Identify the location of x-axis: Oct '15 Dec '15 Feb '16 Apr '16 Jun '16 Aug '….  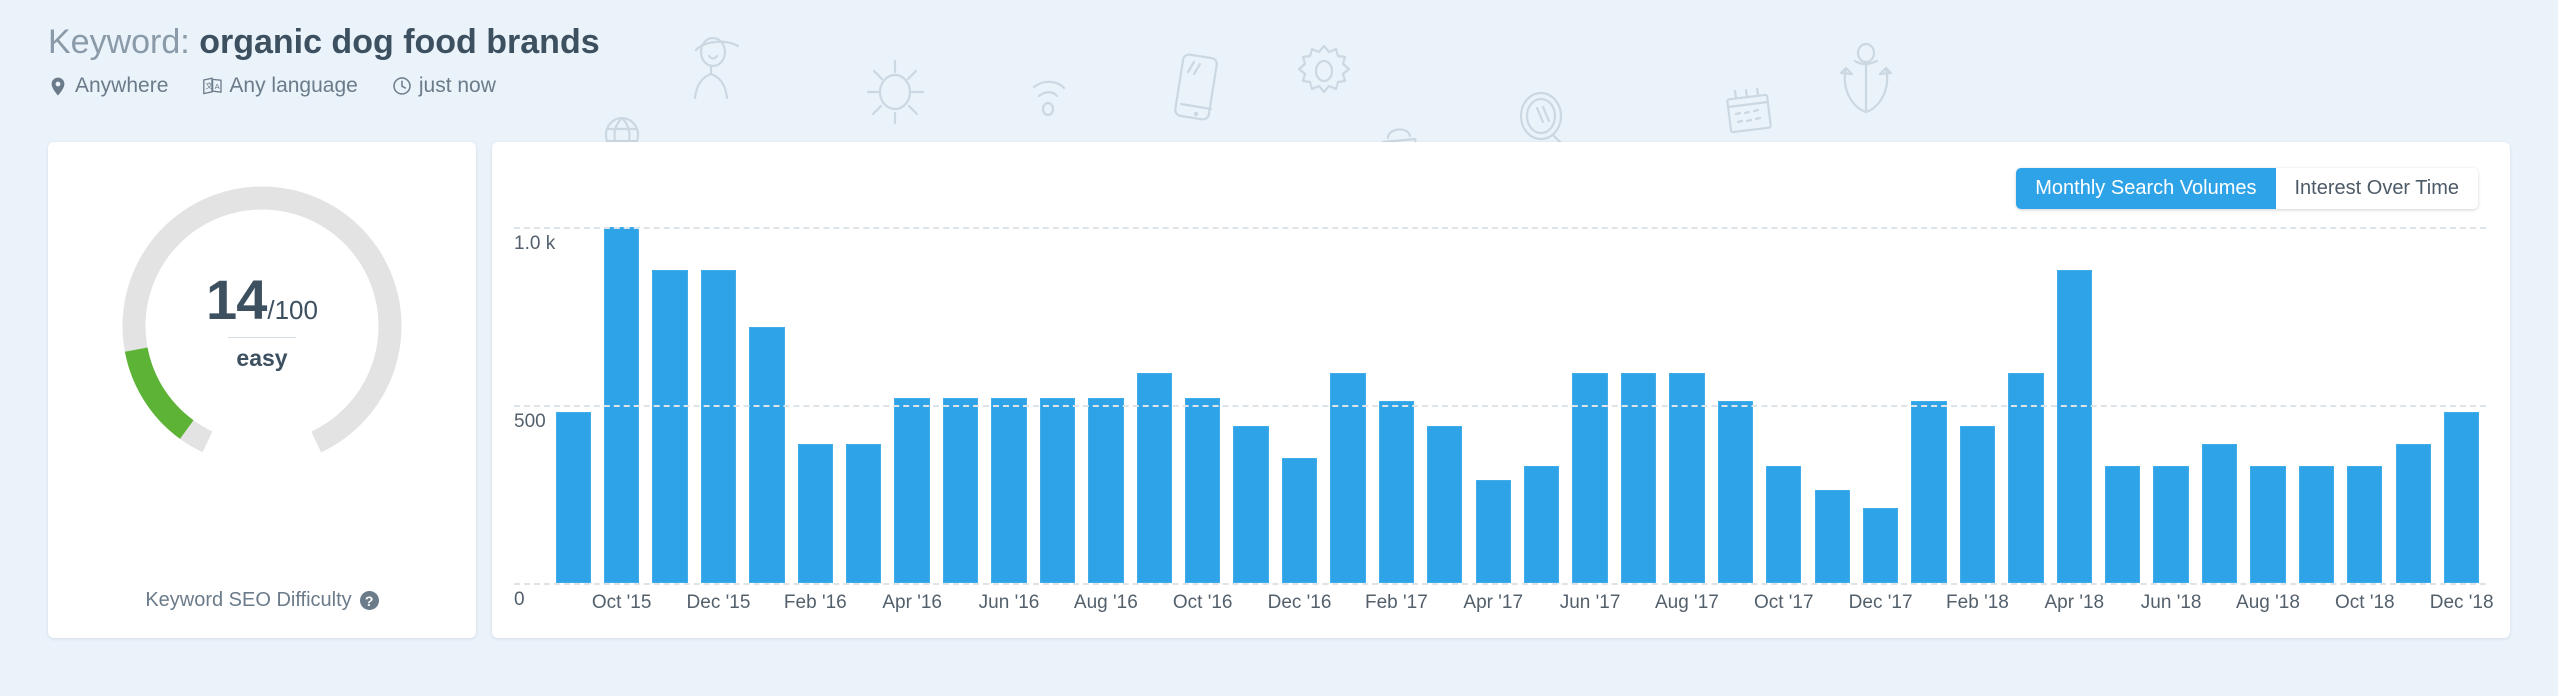
(1521, 606).